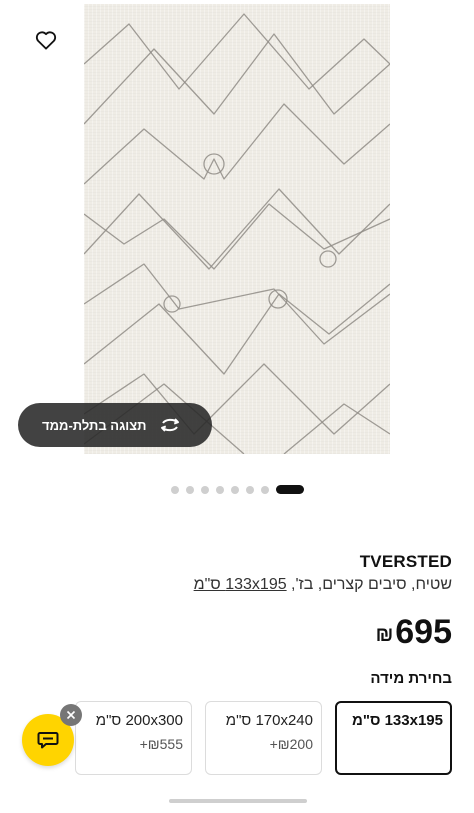 This screenshot has width=474, height=813. What do you see at coordinates (170, 425) in the screenshot?
I see `rotate-3d-icon` at bounding box center [170, 425].